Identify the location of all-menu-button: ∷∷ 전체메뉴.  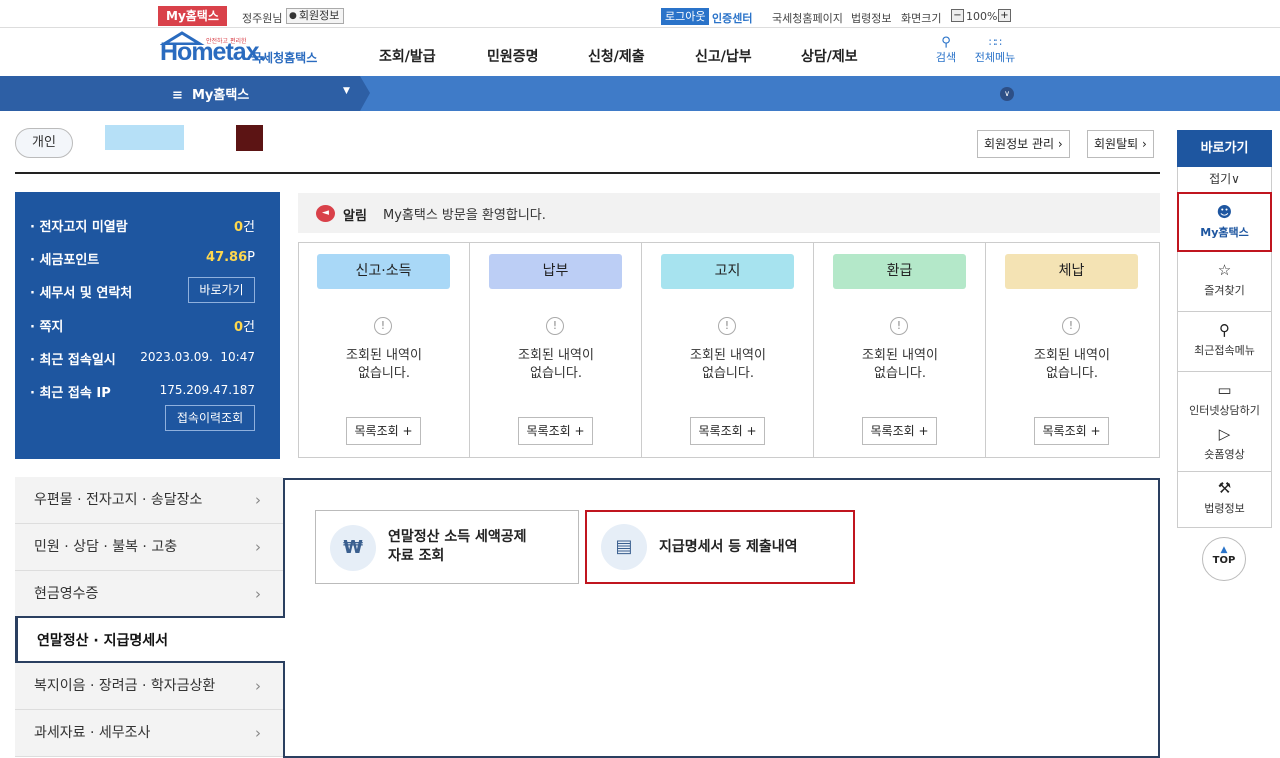
(995, 50).